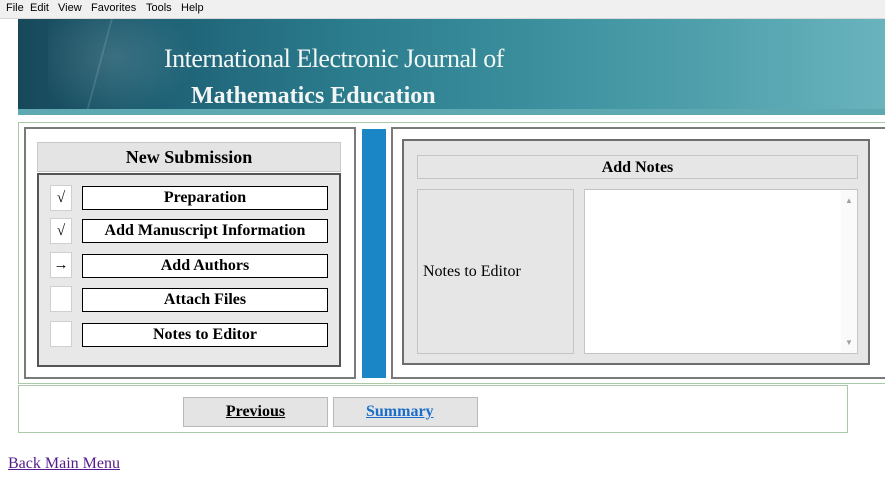  I want to click on menu-file: File, so click(15, 8).